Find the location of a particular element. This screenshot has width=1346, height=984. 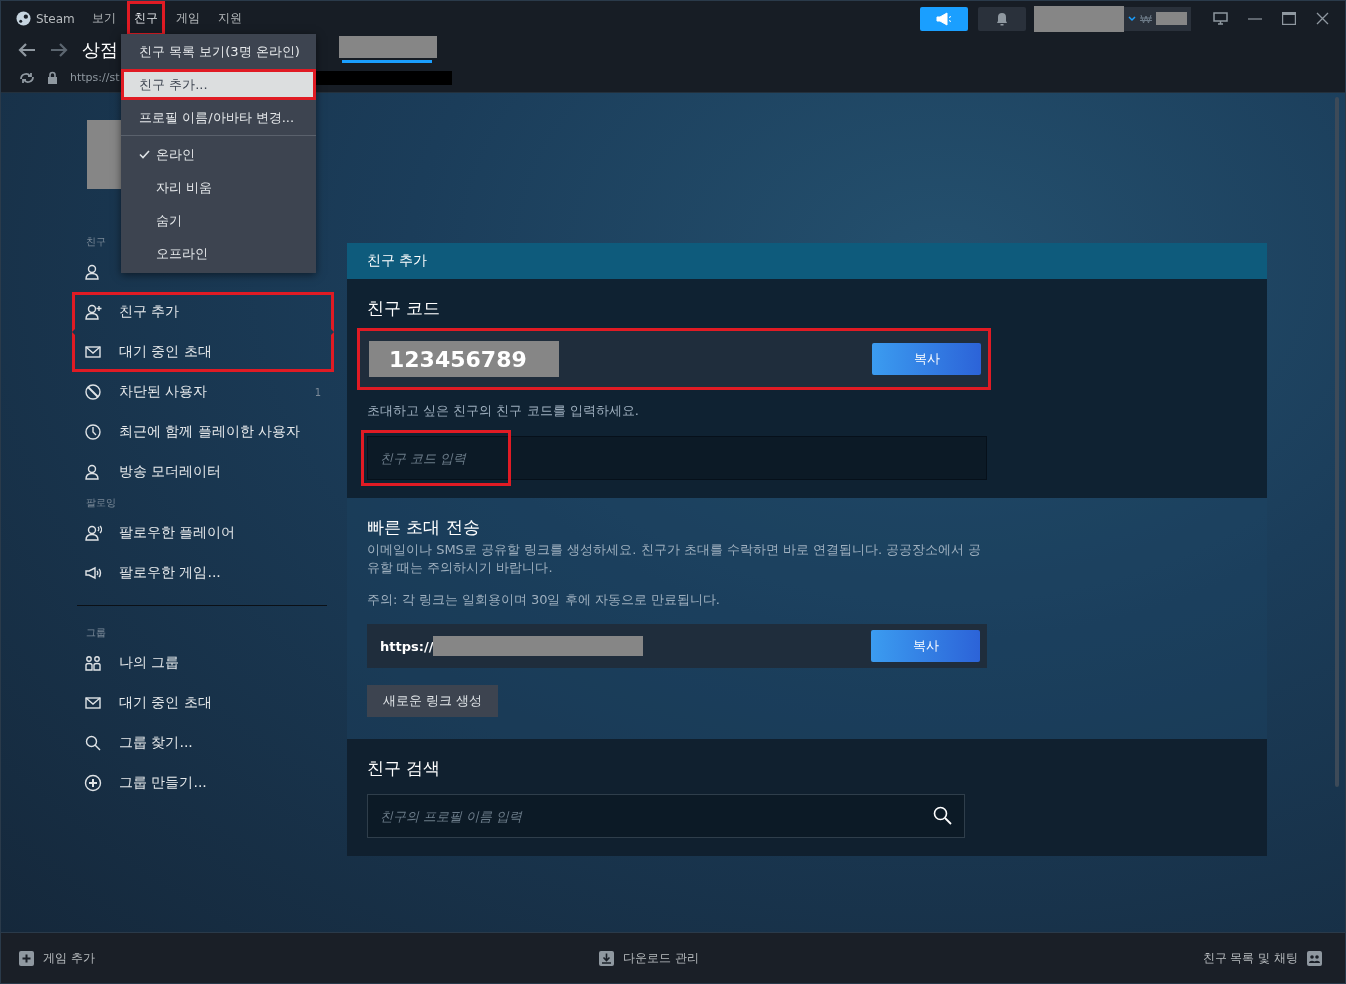

section-heading: 친구 is located at coordinates (96, 242).